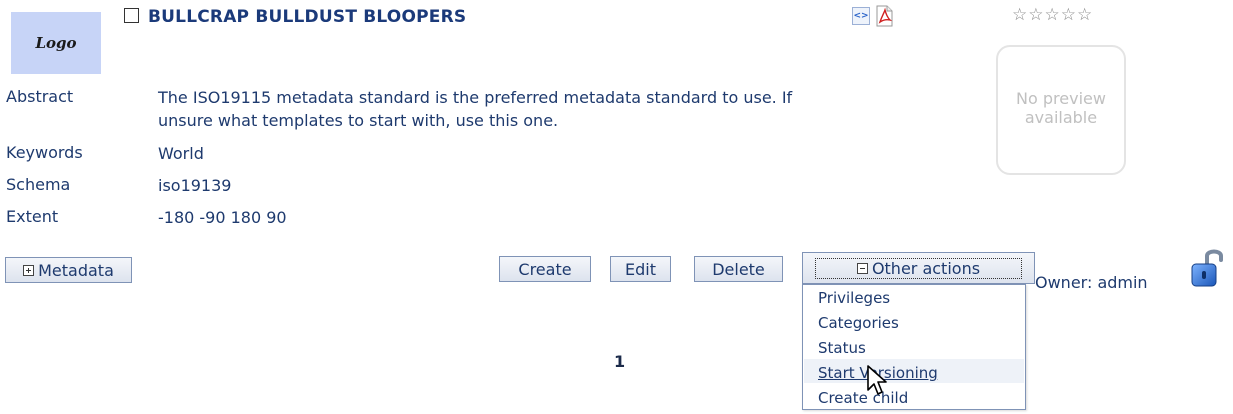  What do you see at coordinates (842, 348) in the screenshot?
I see `menu-item-status: Status` at bounding box center [842, 348].